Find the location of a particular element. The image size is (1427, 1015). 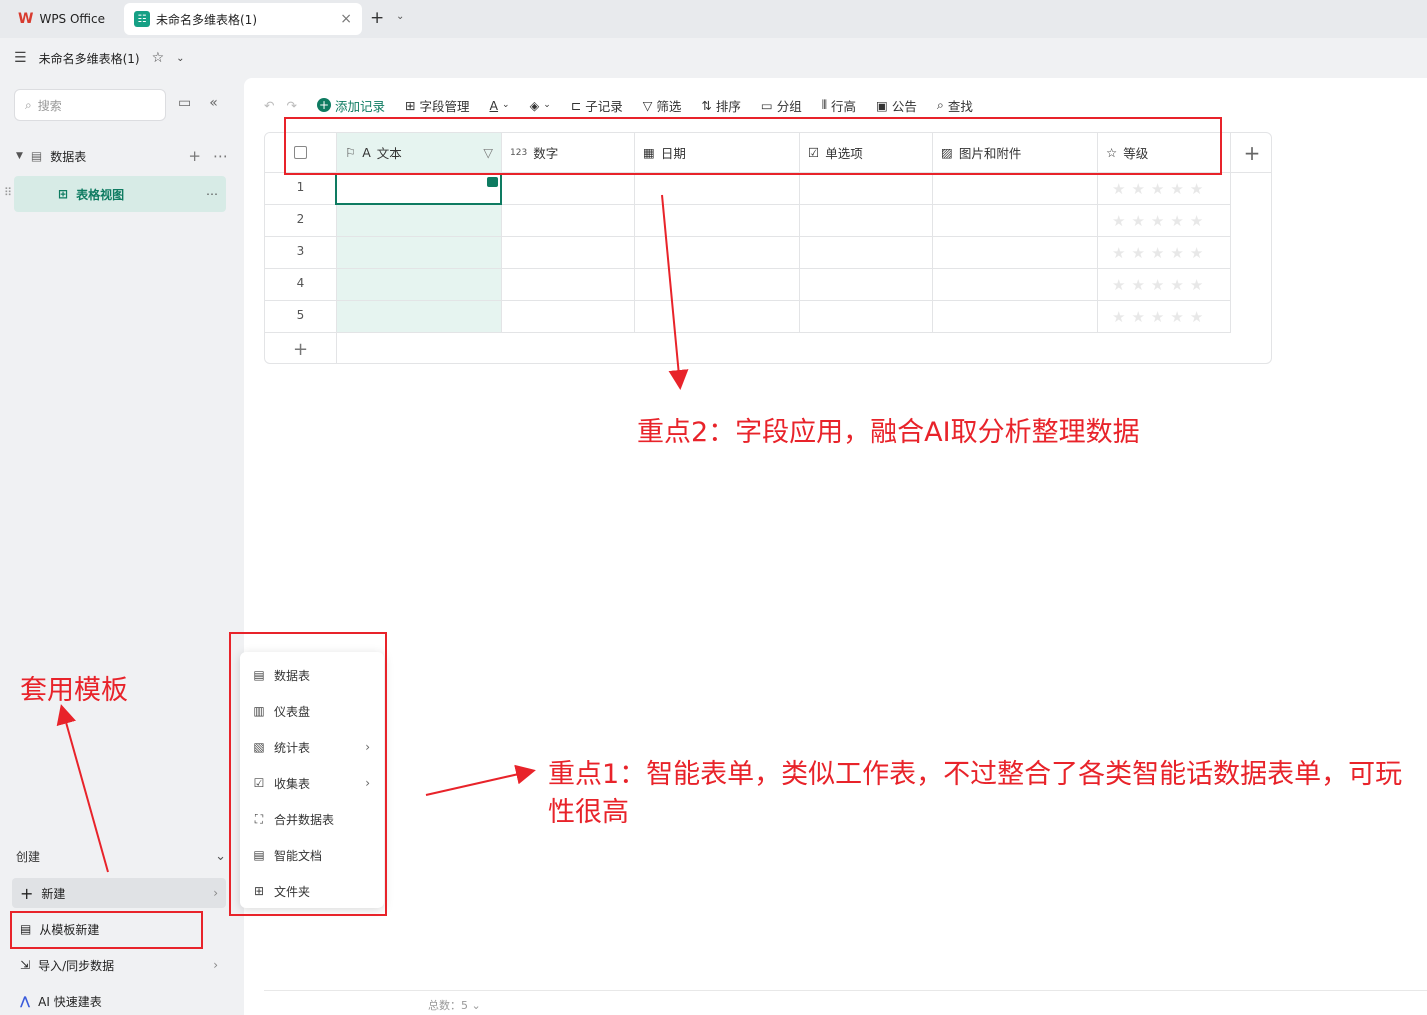

annotation-note1: 重点1：智能表单，类似工作表，不过整合了各类智能话数据表单，可玩性很高 is located at coordinates (975, 793).